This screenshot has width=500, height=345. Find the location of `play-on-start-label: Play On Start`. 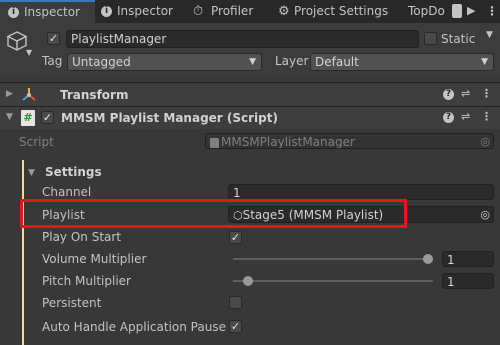

play-on-start-label: Play On Start is located at coordinates (82, 237).